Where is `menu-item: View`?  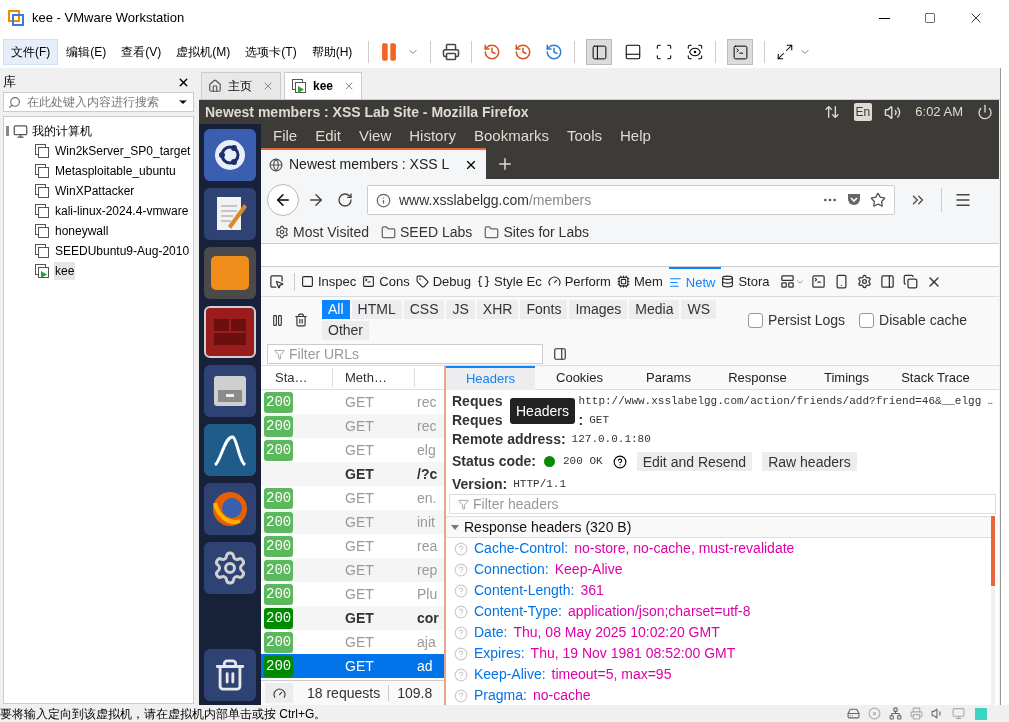 menu-item: View is located at coordinates (375, 136).